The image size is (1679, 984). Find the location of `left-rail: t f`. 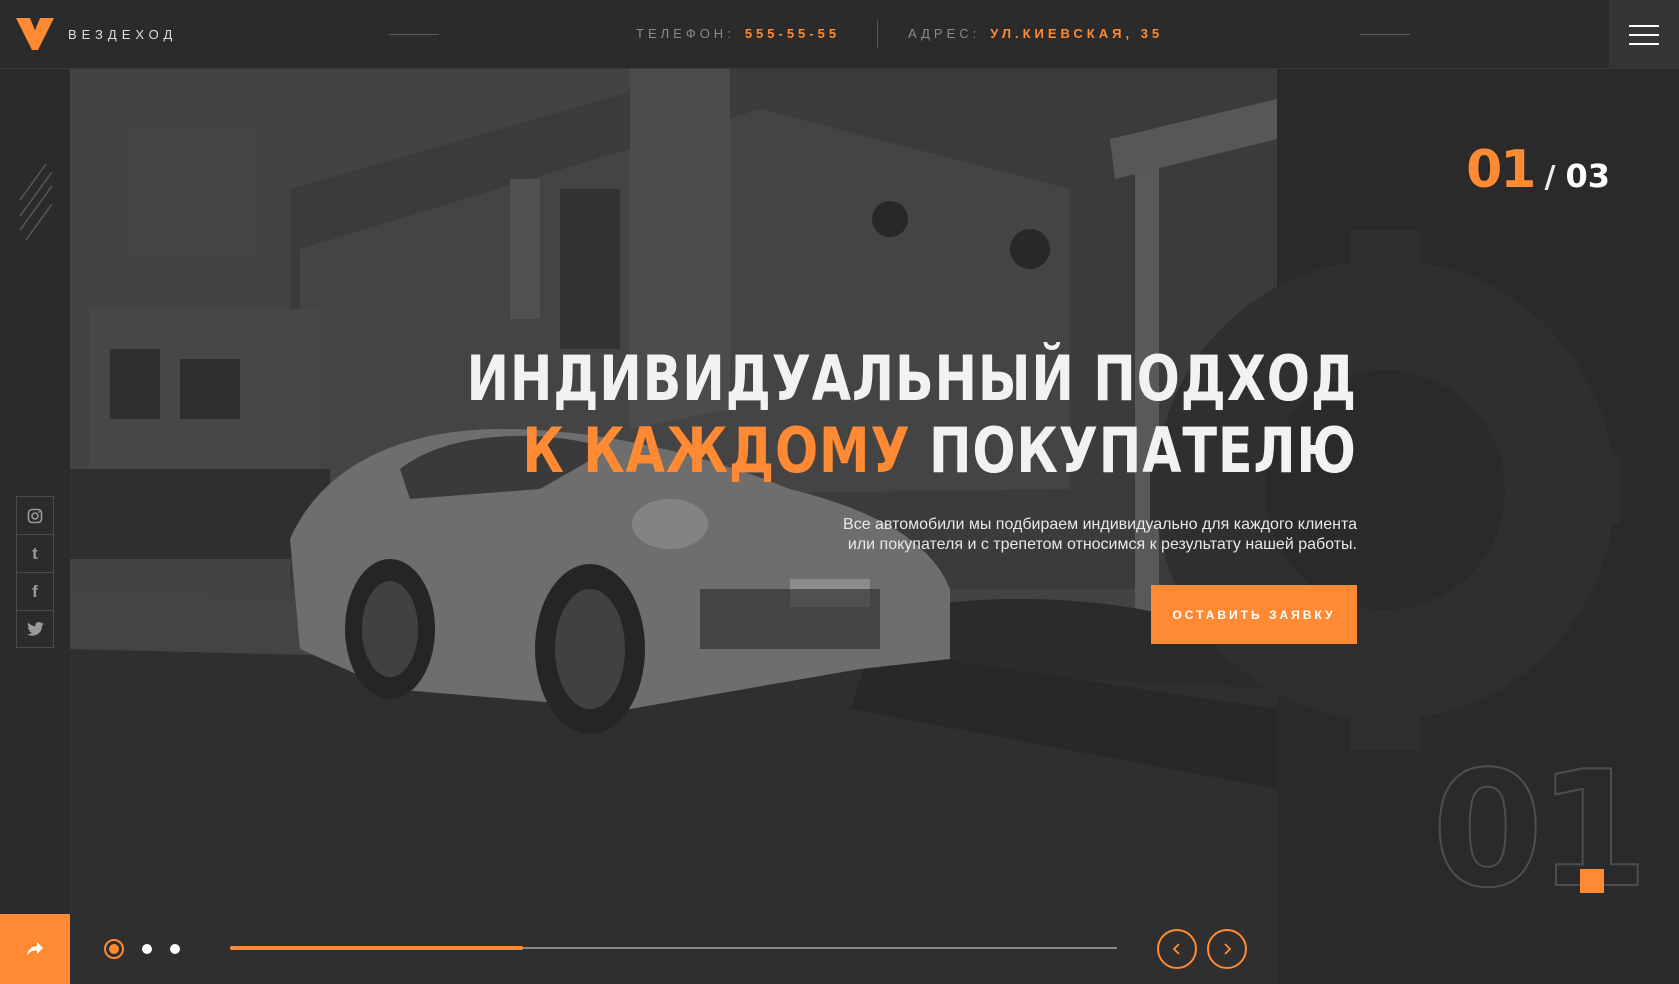

left-rail: t f is located at coordinates (35, 526).